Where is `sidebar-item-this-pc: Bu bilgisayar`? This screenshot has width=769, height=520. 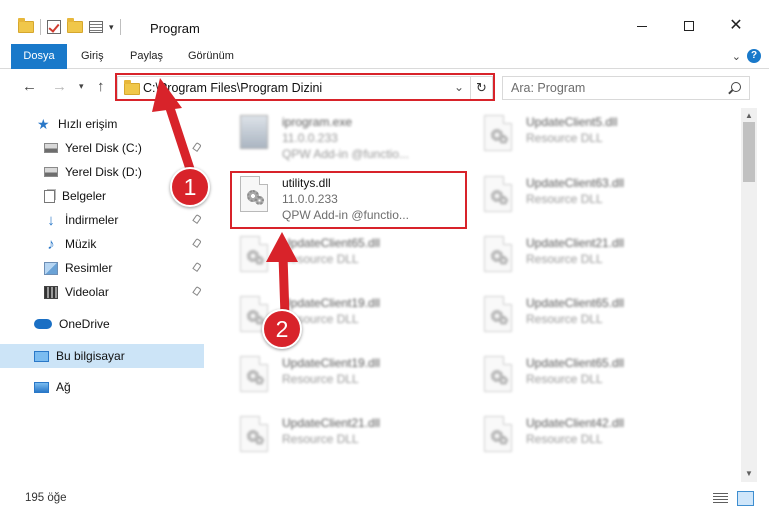 sidebar-item-this-pc: Bu bilgisayar is located at coordinates (102, 356).